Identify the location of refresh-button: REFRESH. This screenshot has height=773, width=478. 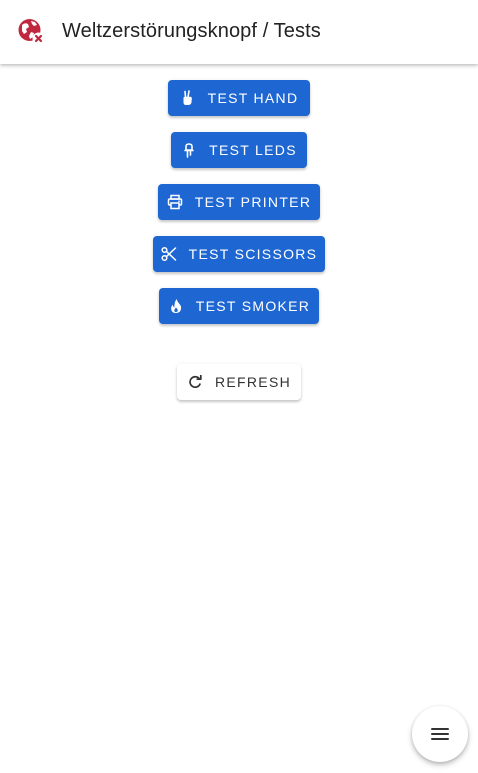
(239, 382).